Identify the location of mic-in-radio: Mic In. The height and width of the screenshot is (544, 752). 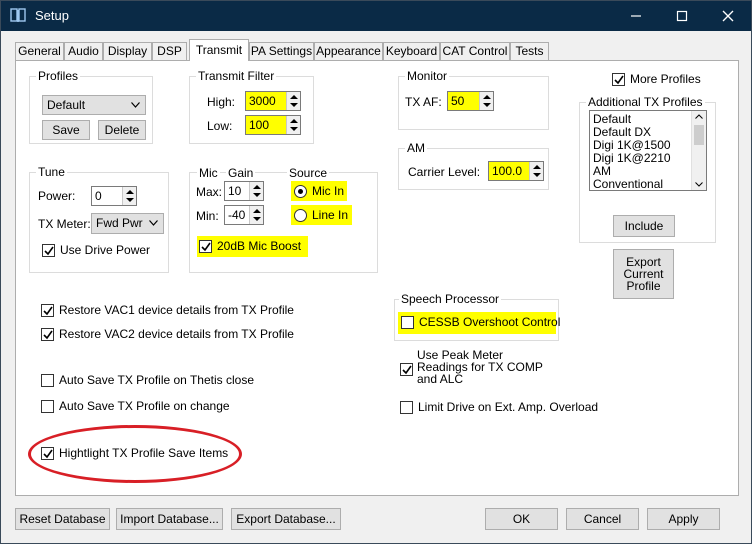
(320, 192).